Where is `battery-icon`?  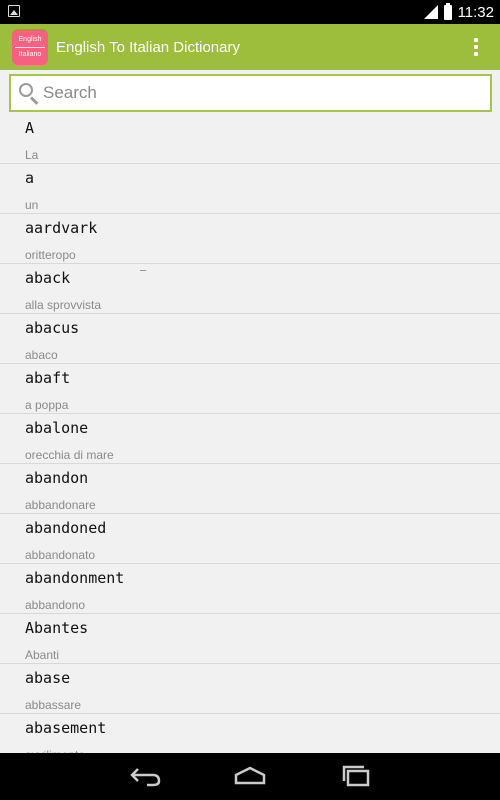 battery-icon is located at coordinates (447, 11).